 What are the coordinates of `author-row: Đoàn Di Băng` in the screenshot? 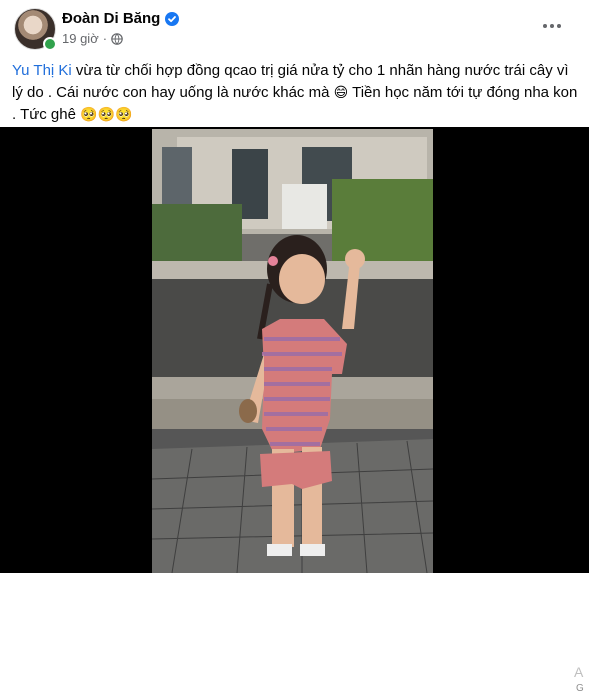 It's located at (121, 18).